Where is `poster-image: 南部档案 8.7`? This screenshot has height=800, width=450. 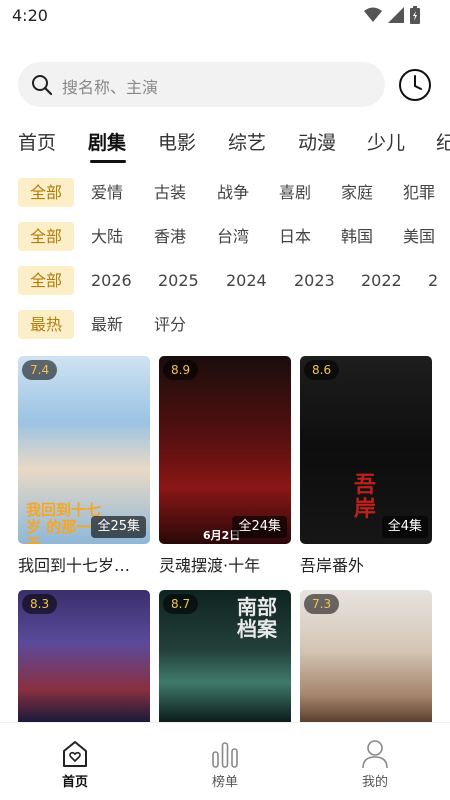
poster-image: 南部档案 8.7 is located at coordinates (225, 656).